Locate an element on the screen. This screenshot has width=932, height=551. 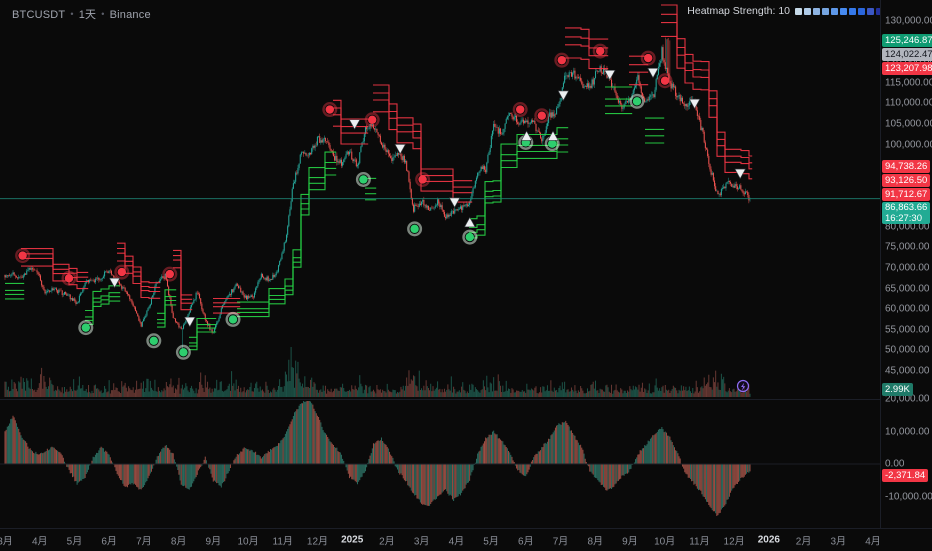
price-tick: 65,000.00 is located at coordinates (907, 289).